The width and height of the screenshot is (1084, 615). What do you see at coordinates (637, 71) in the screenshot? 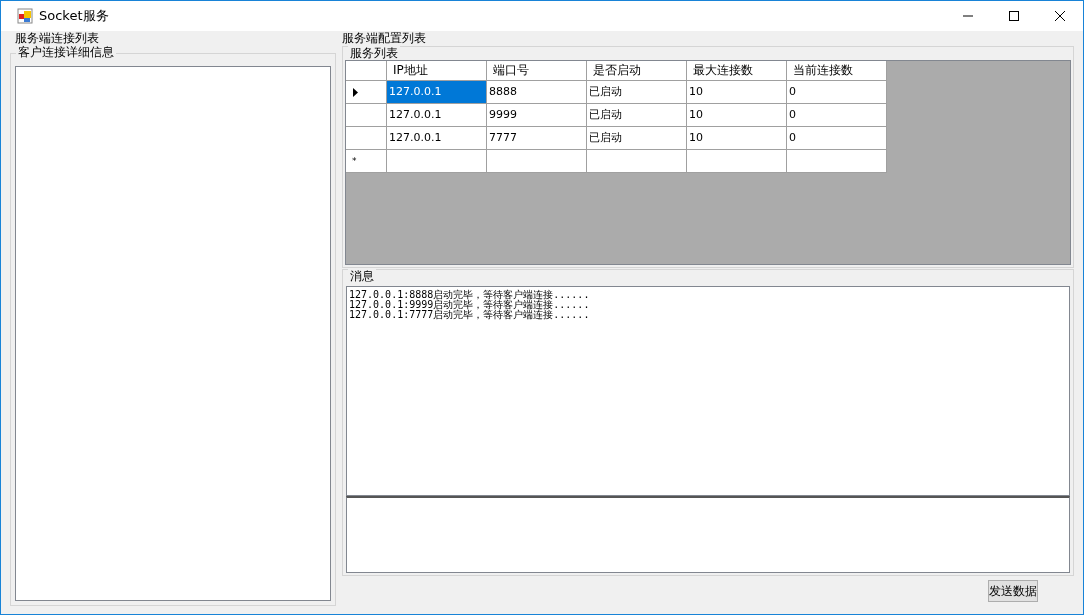
I see `column-header: 是否启动` at bounding box center [637, 71].